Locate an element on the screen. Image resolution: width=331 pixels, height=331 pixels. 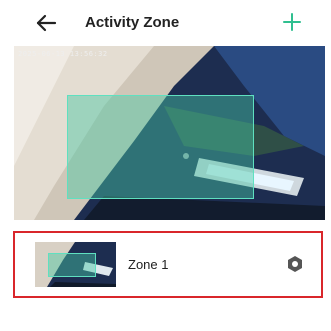
app-header: Activity Zone is located at coordinates (165, 23).